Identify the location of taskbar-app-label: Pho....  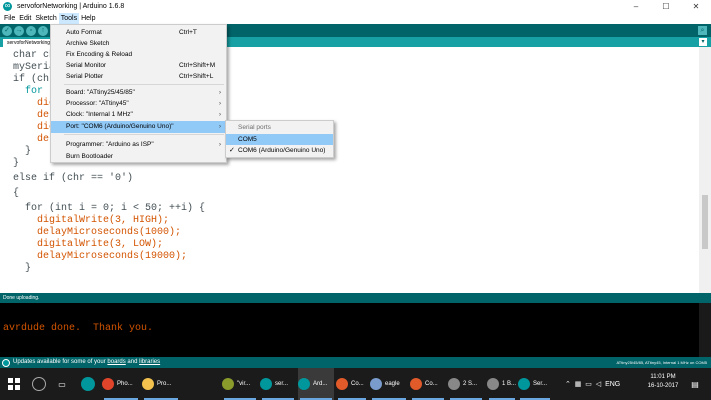
(125, 384).